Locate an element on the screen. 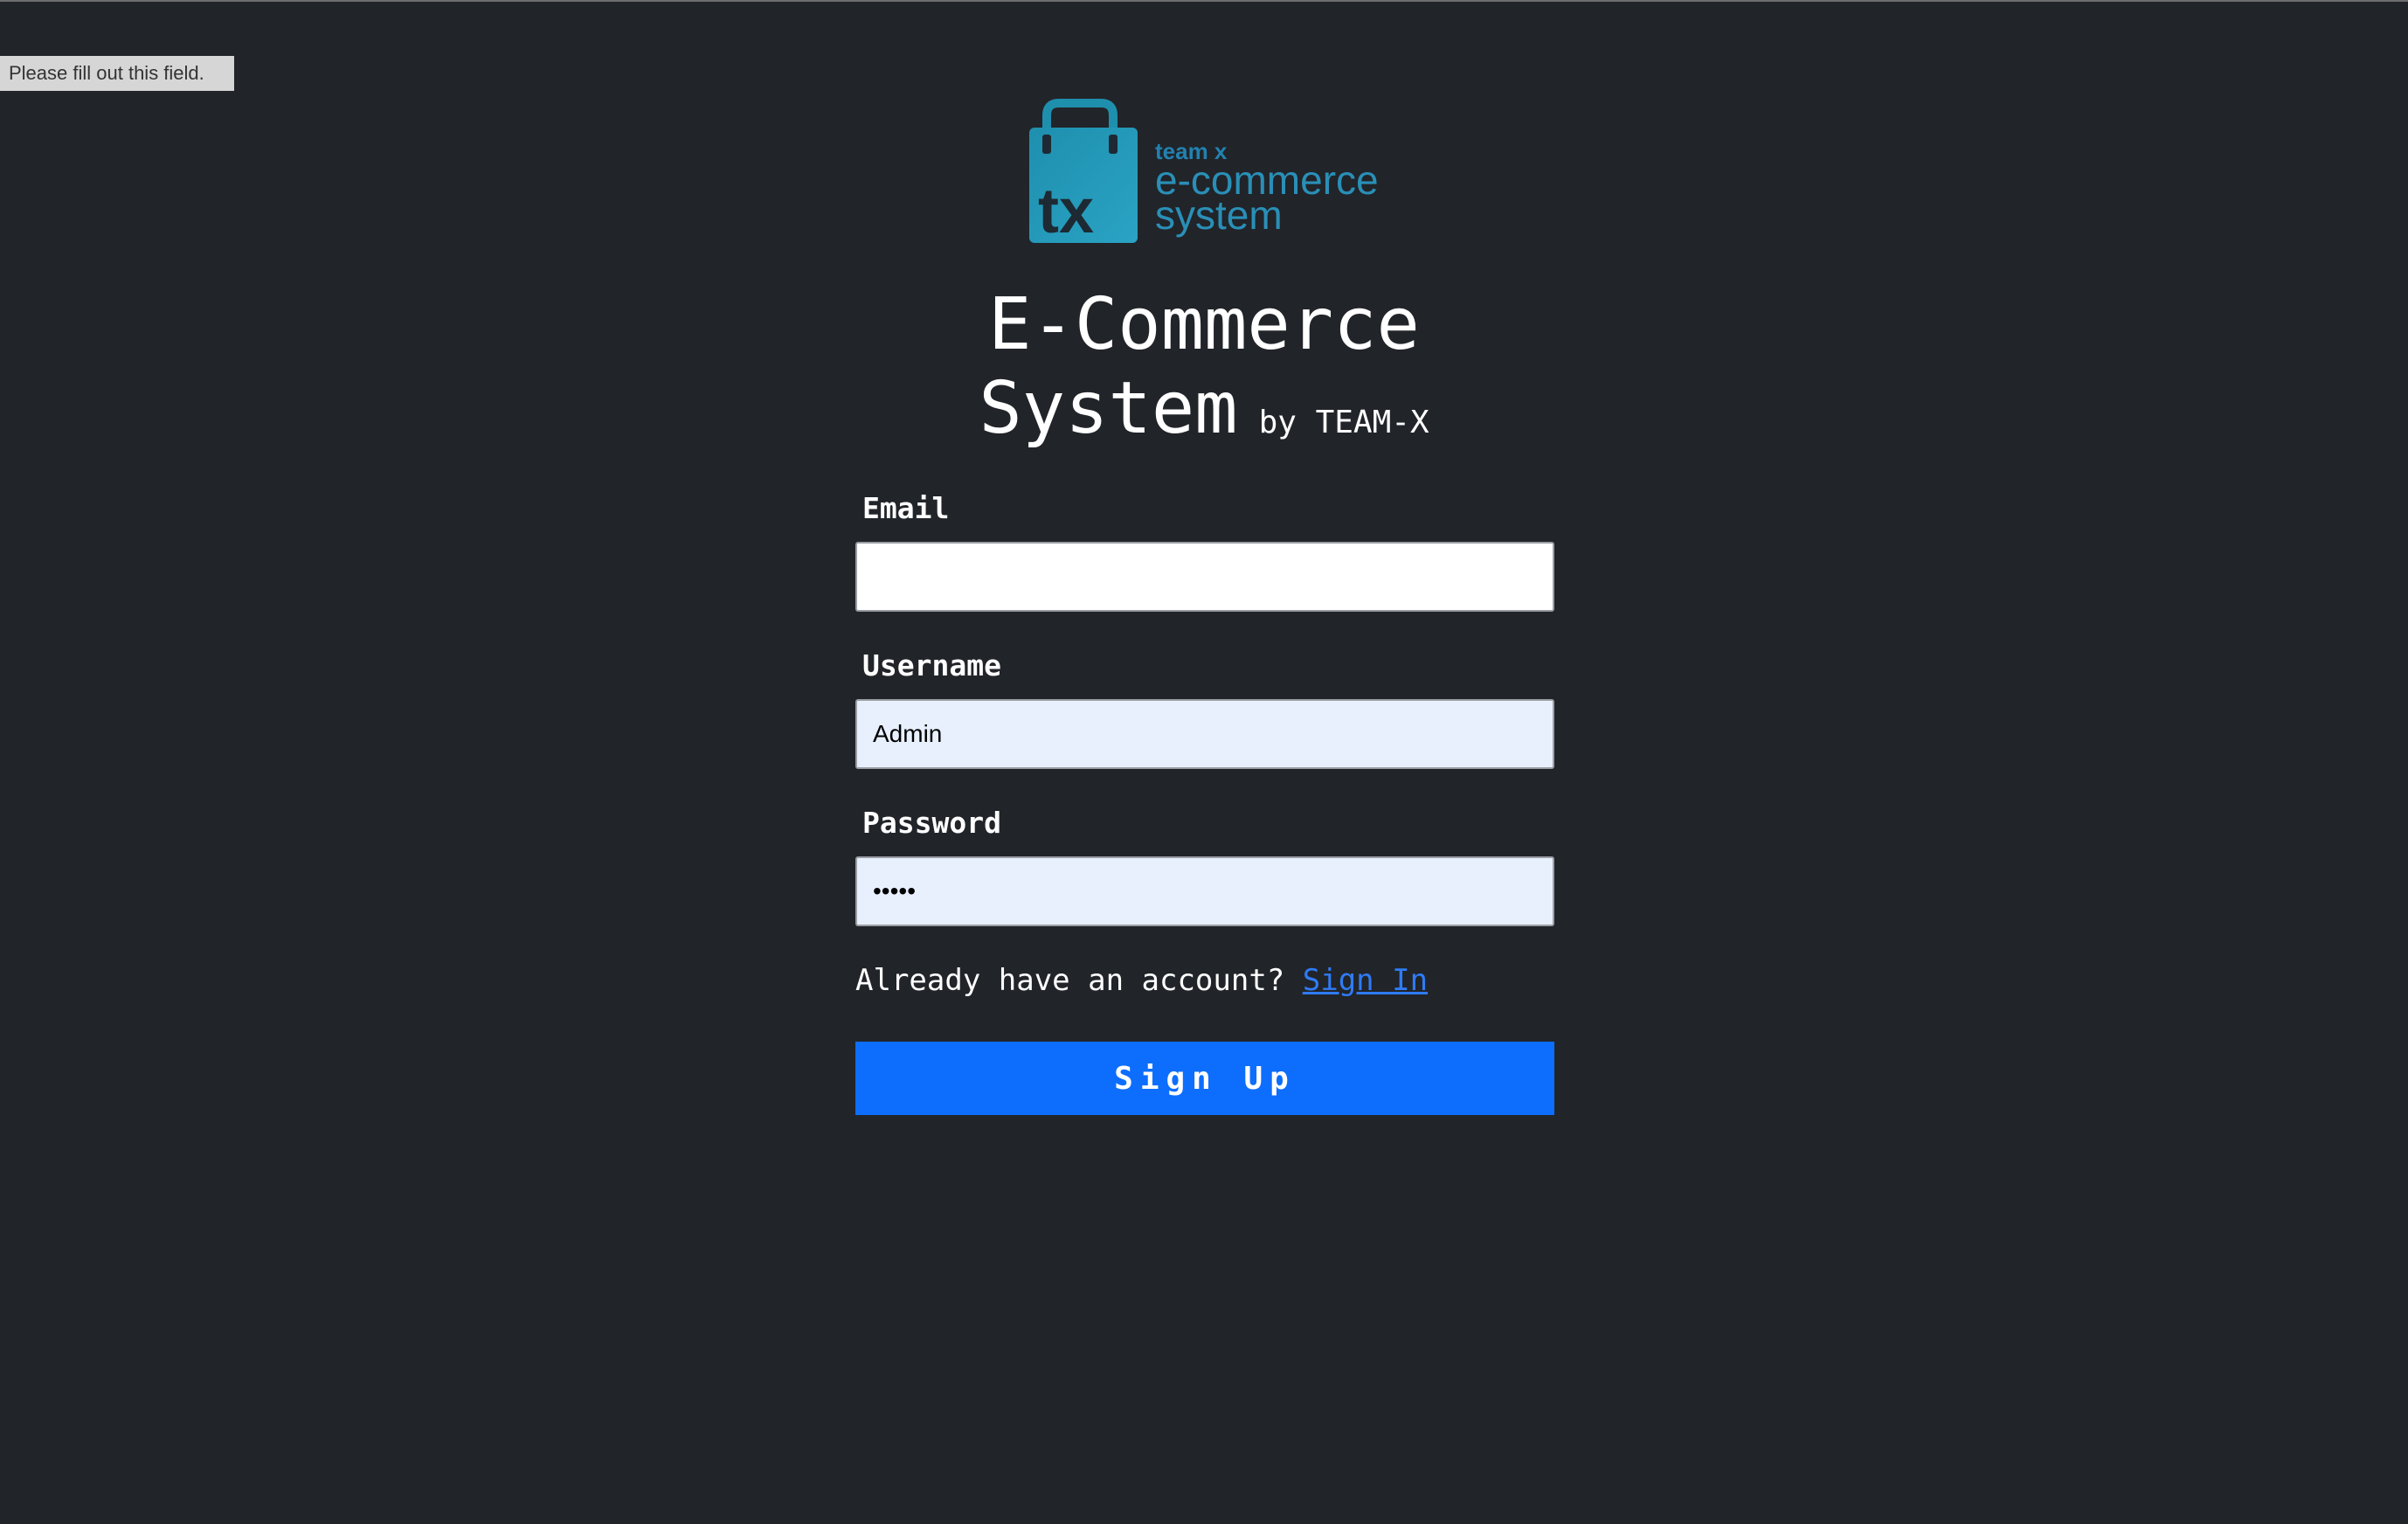 Image resolution: width=2408 pixels, height=1524 pixels. email-field is located at coordinates (1204, 577).